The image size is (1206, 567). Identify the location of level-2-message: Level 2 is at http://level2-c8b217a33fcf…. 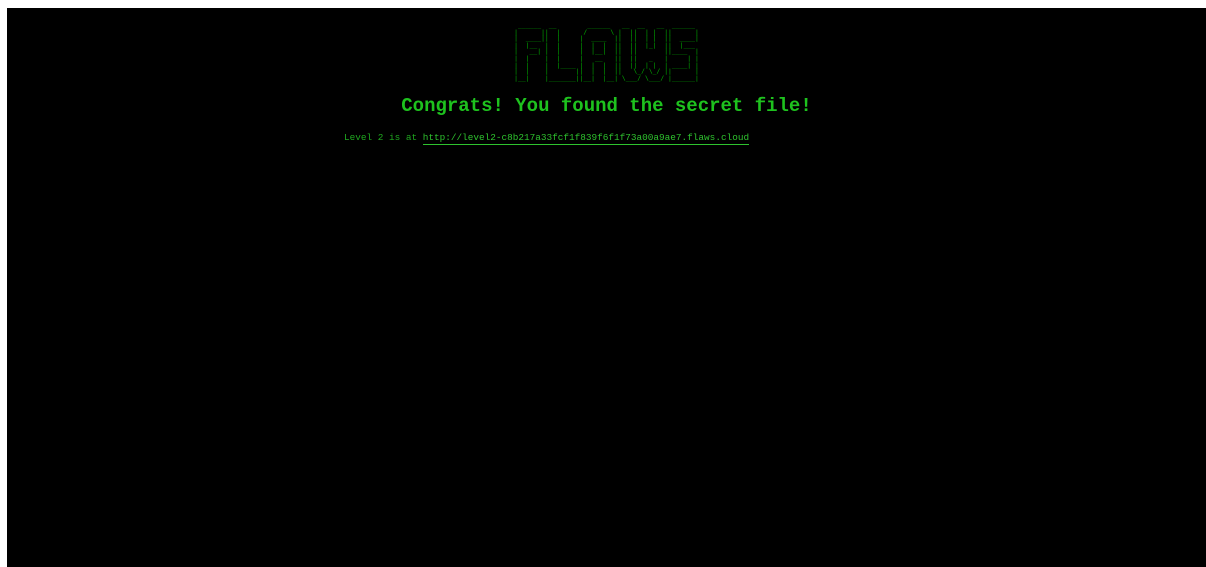
(547, 138).